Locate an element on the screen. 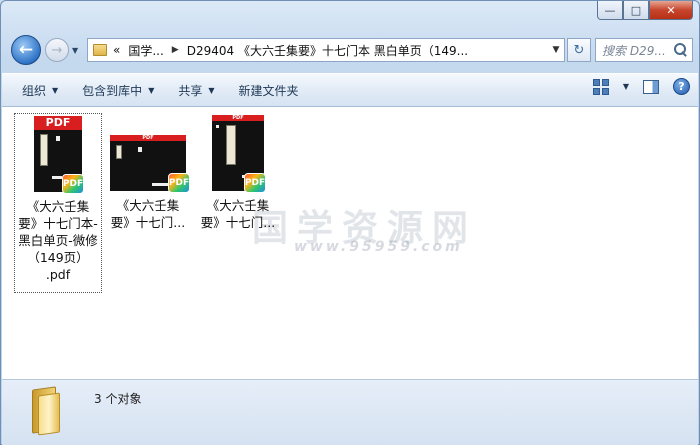 The width and height of the screenshot is (700, 445). file-name: 《大六壬集 要》十七门本- 黑白单页-微修 （149页） .pdf is located at coordinates (58, 240).